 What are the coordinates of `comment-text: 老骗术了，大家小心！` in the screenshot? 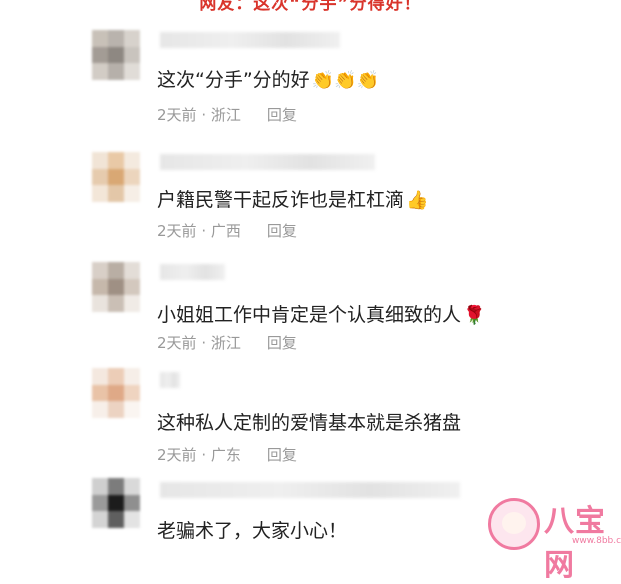 It's located at (252, 529).